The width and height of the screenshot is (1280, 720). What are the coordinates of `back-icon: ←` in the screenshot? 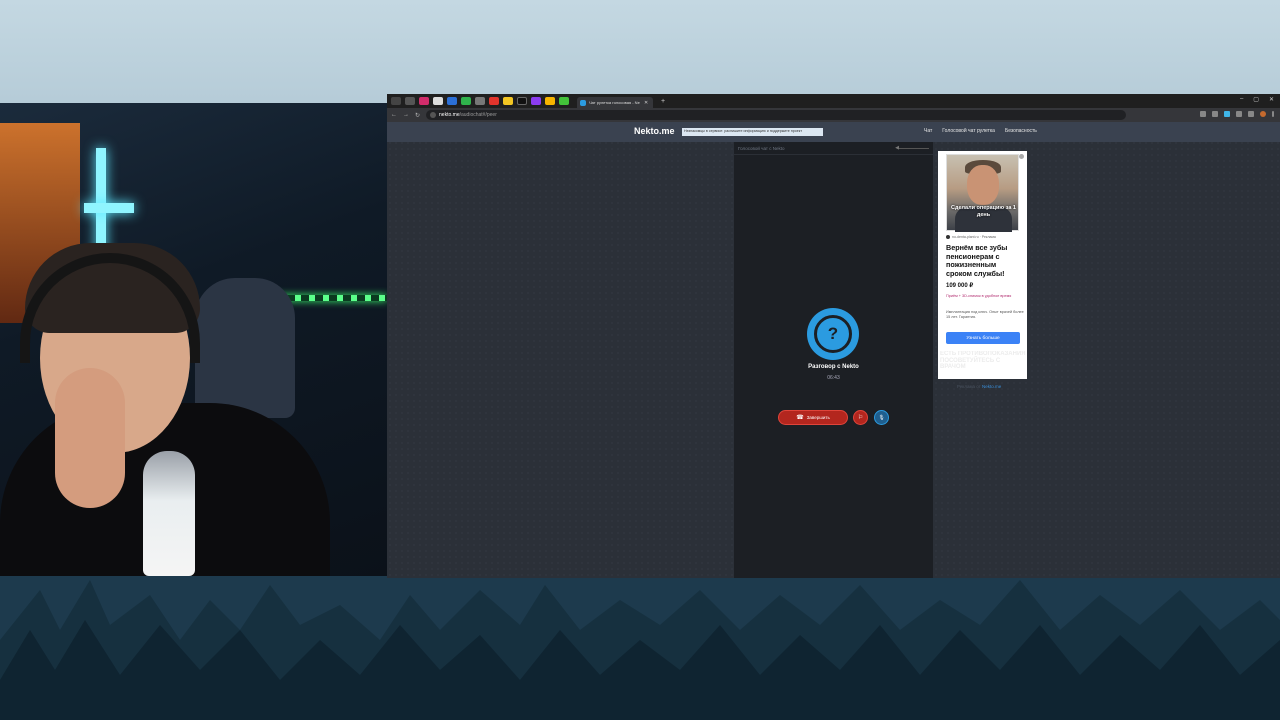 It's located at (394, 115).